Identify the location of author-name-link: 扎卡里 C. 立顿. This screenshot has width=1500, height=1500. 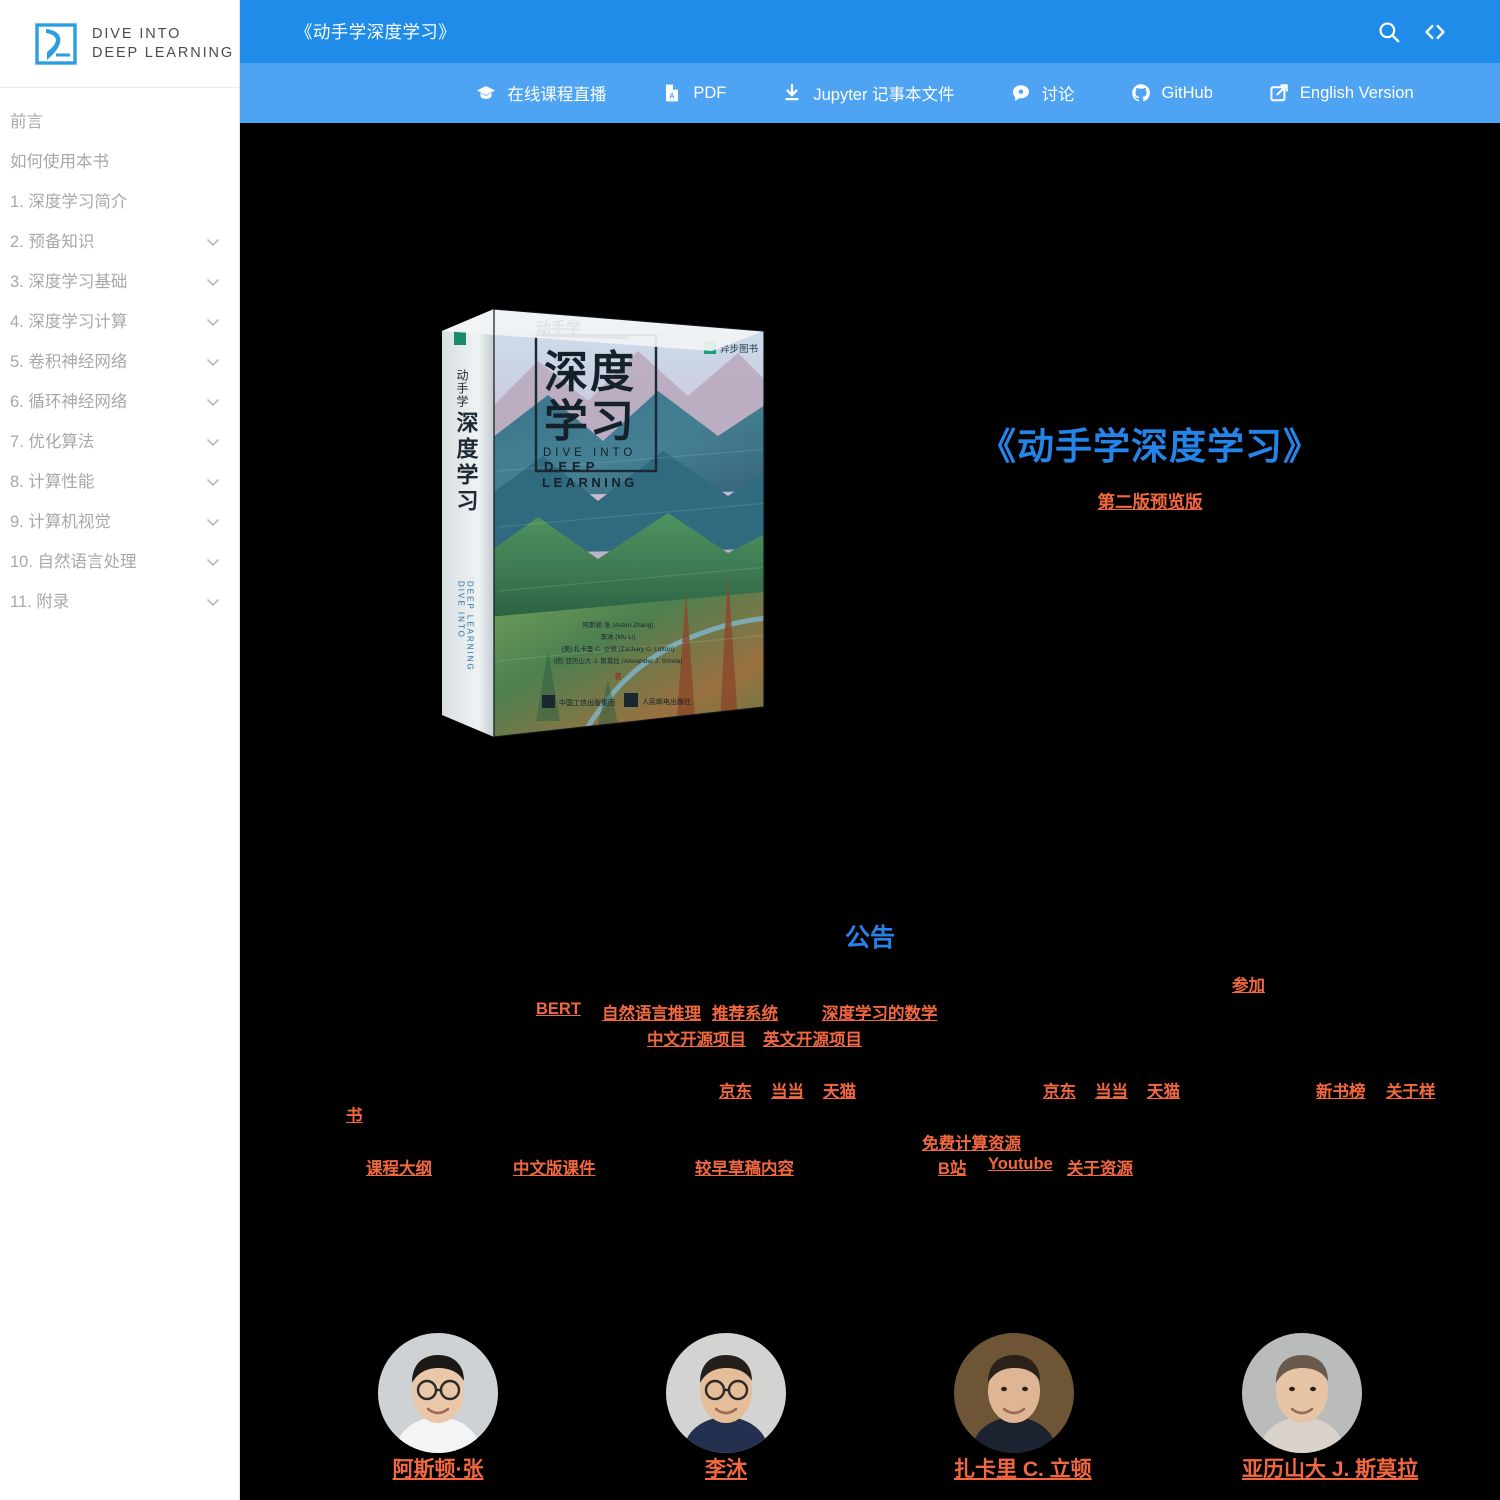
(1023, 1469).